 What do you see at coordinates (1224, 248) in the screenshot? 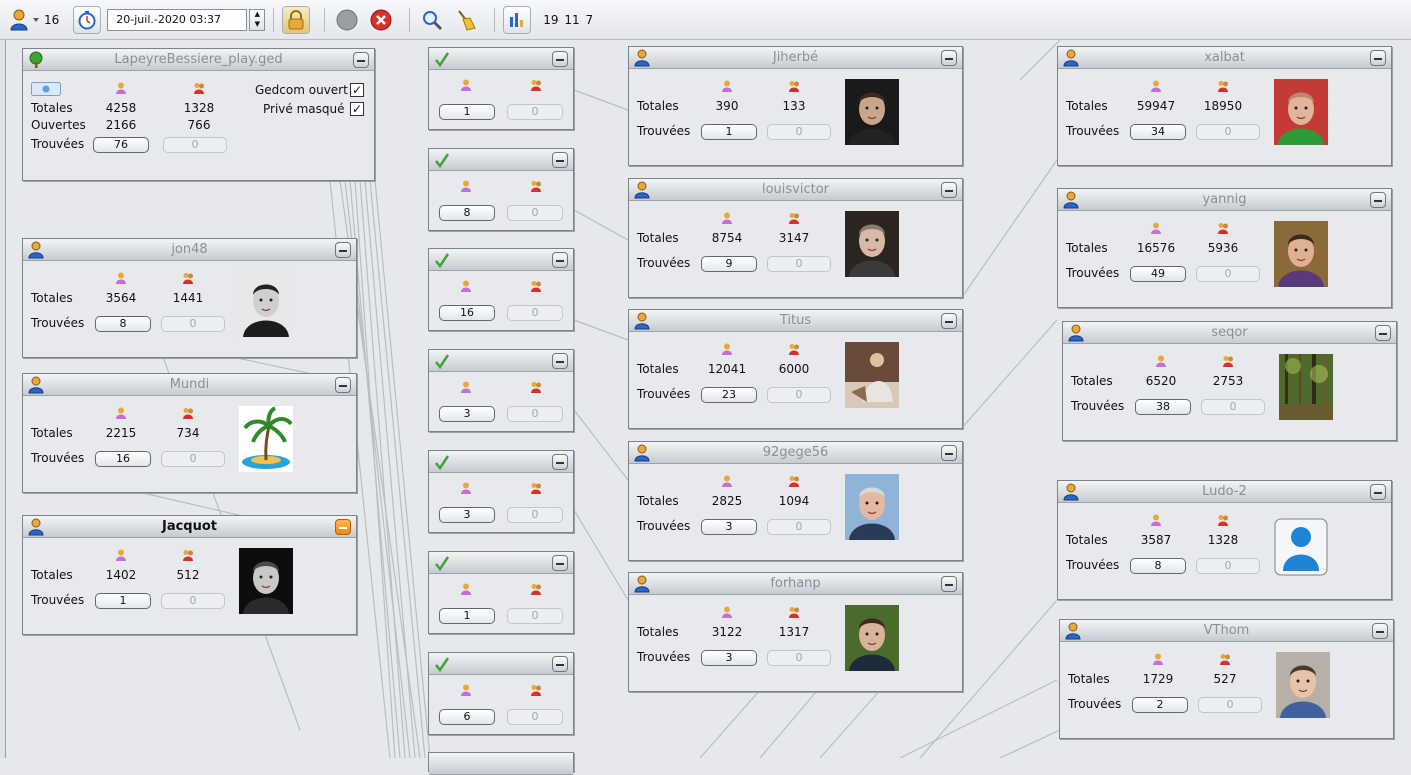
I see `user-panel-1: yannig Totales 16576 5936 Trouvées 49 0` at bounding box center [1224, 248].